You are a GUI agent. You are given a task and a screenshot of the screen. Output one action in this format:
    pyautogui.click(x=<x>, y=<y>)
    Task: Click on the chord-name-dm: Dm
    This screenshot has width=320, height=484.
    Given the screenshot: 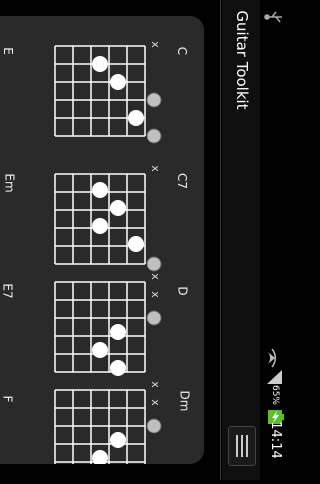 What is the action you would take?
    pyautogui.click(x=184, y=401)
    